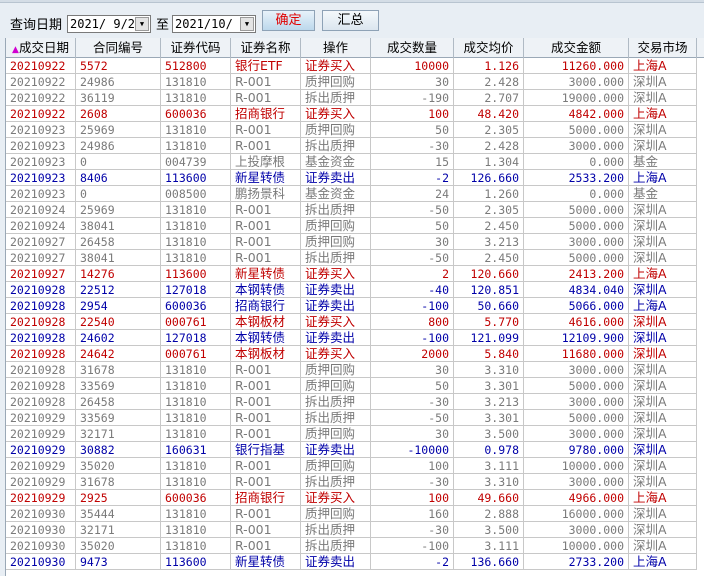 The width and height of the screenshot is (704, 576). What do you see at coordinates (412, 274) in the screenshot?
I see `cell-quantity: 2` at bounding box center [412, 274].